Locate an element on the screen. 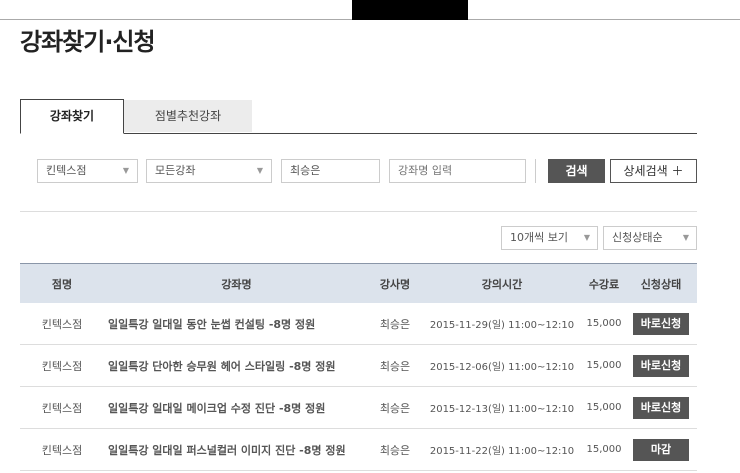  table-header-row: 점명 강좌명 강사명 강의시간 수강료 신청상태 is located at coordinates (358, 283).